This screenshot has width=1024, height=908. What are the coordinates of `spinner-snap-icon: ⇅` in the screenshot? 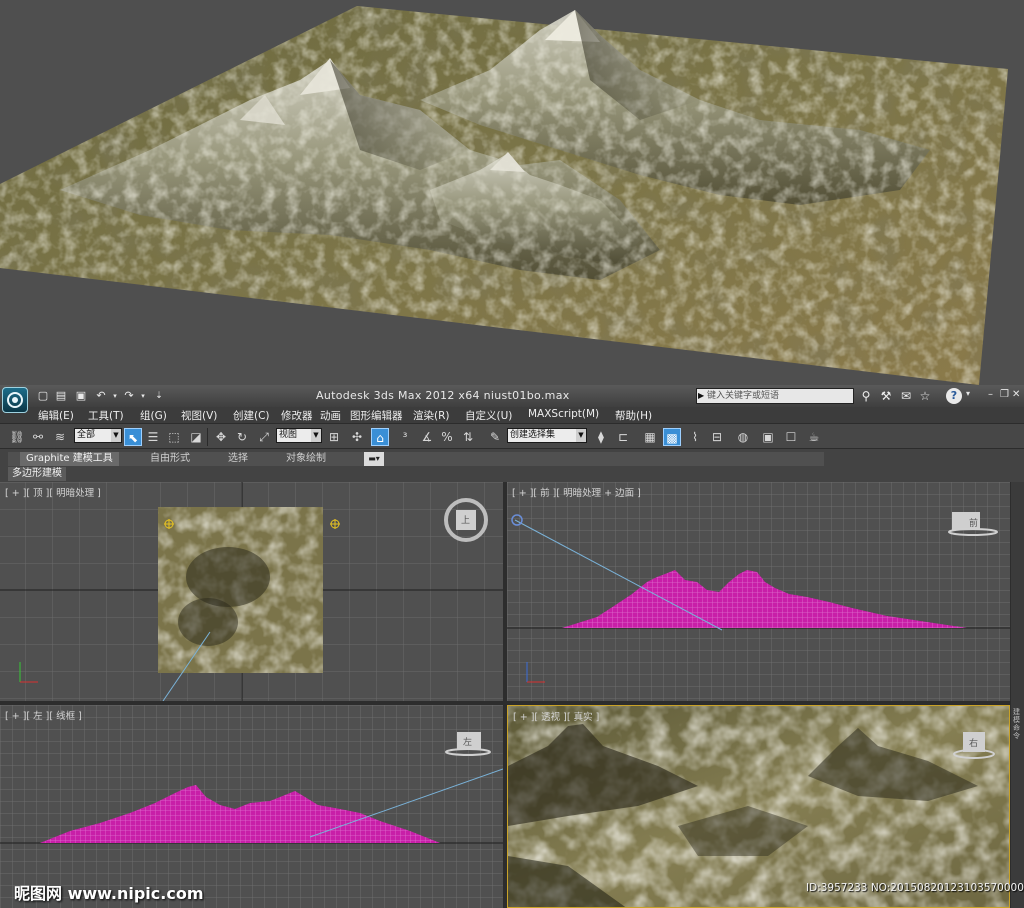 It's located at (468, 437).